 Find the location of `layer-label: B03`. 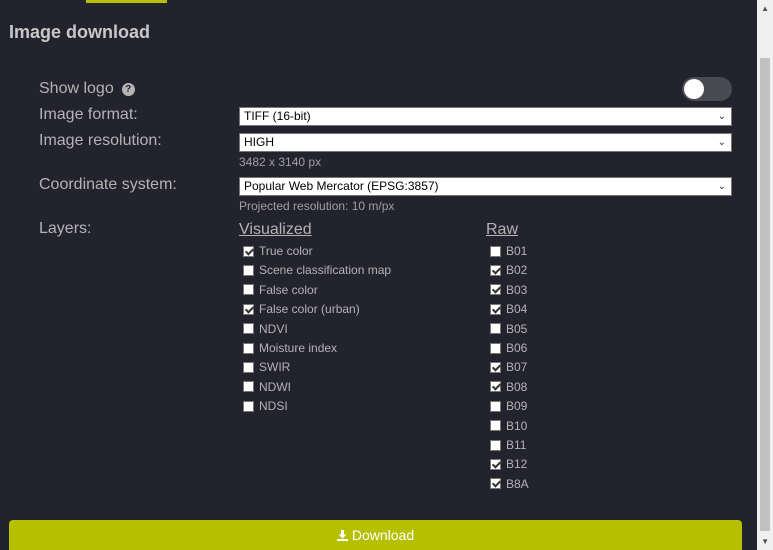

layer-label: B03 is located at coordinates (517, 289).